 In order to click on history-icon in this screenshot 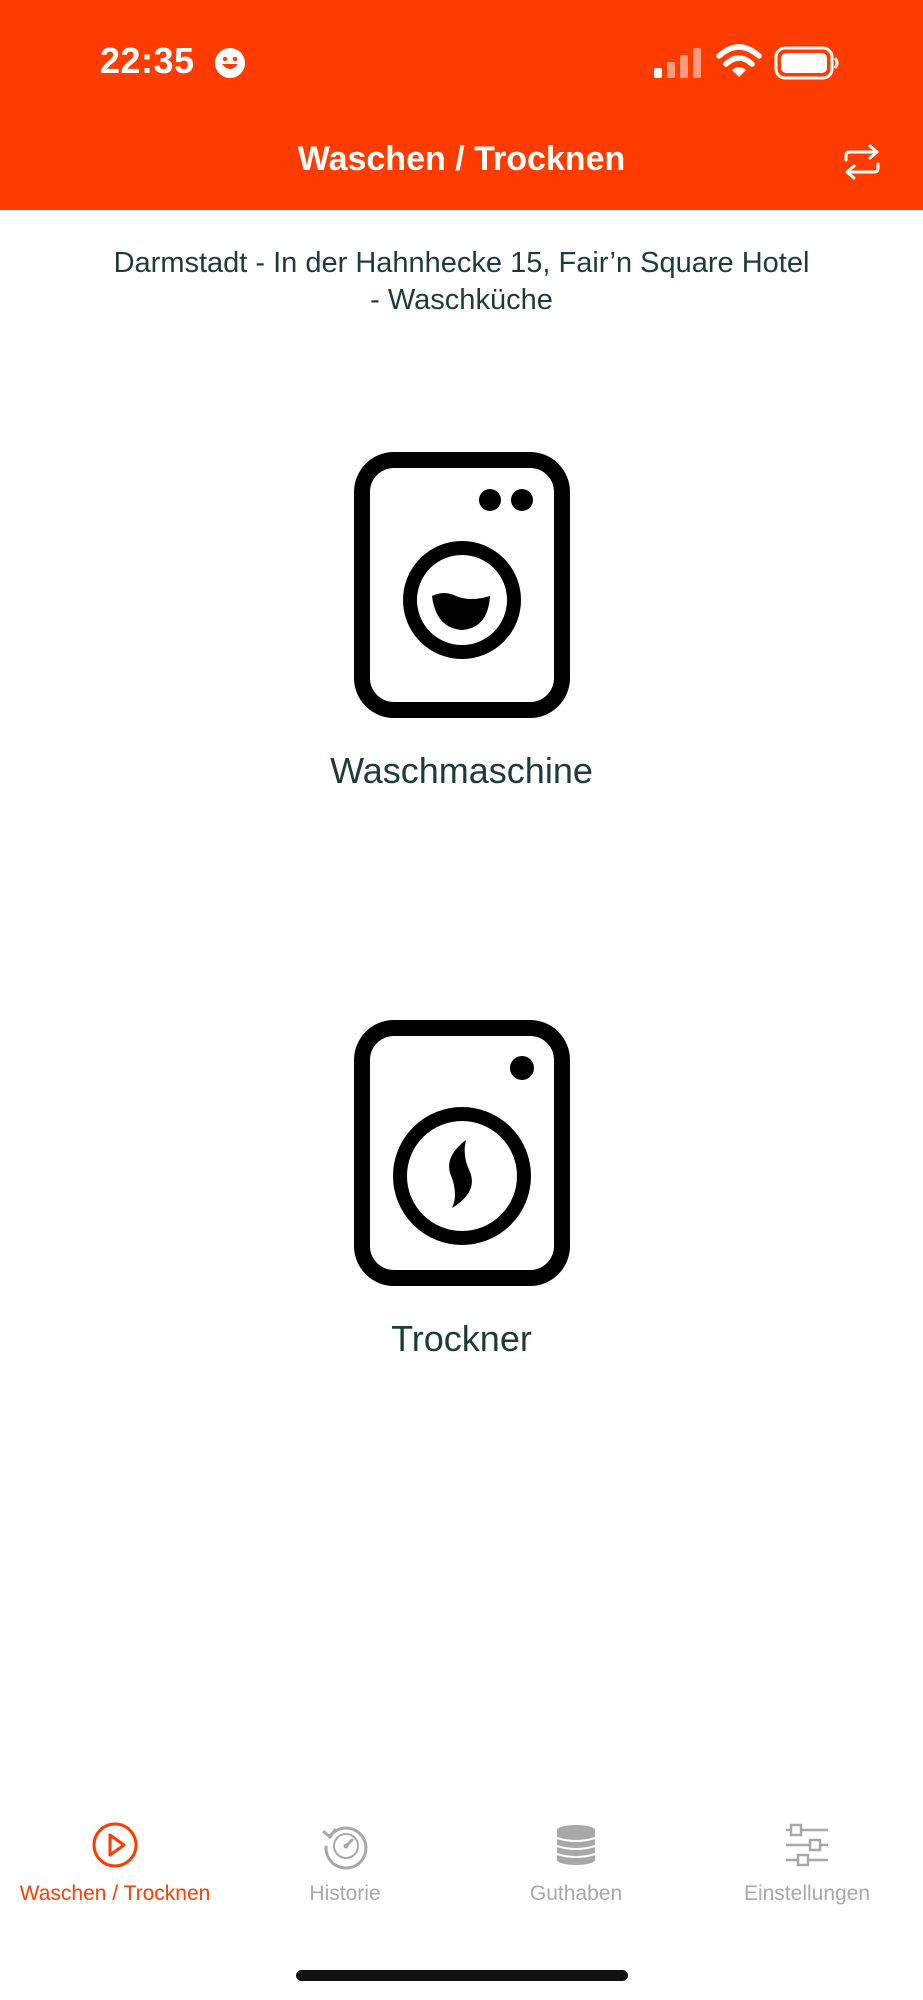, I will do `click(345, 1848)`.